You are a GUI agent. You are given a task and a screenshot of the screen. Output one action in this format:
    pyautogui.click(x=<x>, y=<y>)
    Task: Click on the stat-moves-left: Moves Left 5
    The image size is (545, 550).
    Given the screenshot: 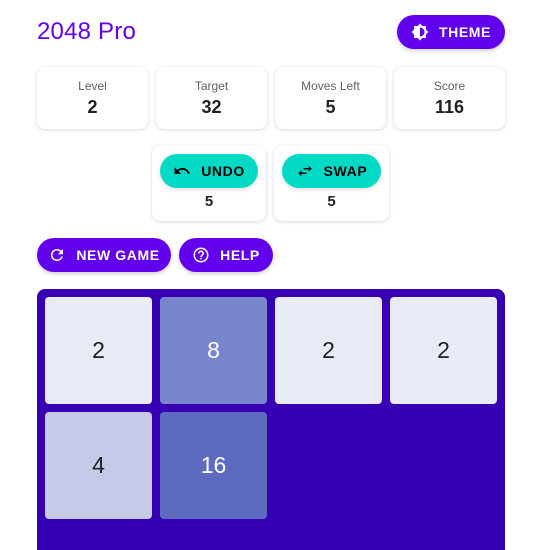 What is the action you would take?
    pyautogui.click(x=330, y=98)
    